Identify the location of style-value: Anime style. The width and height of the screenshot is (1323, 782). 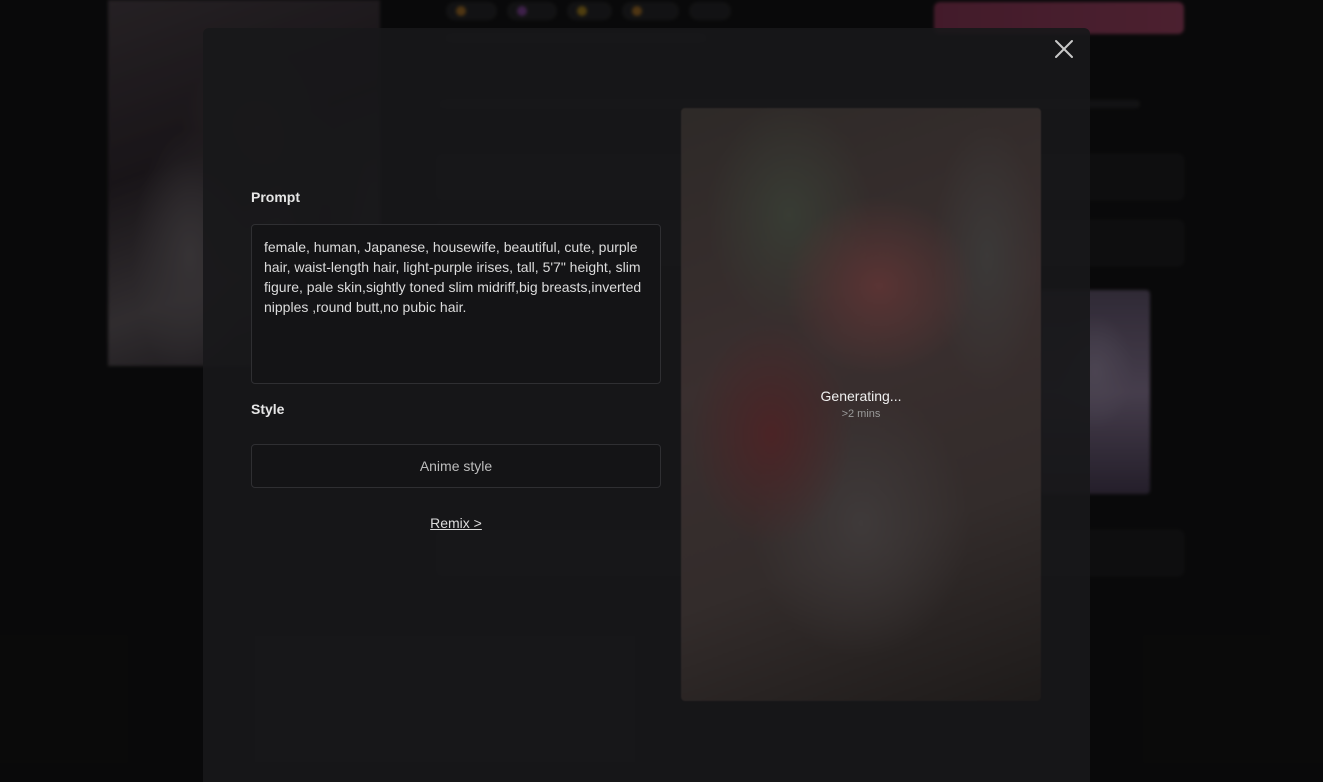
(456, 466).